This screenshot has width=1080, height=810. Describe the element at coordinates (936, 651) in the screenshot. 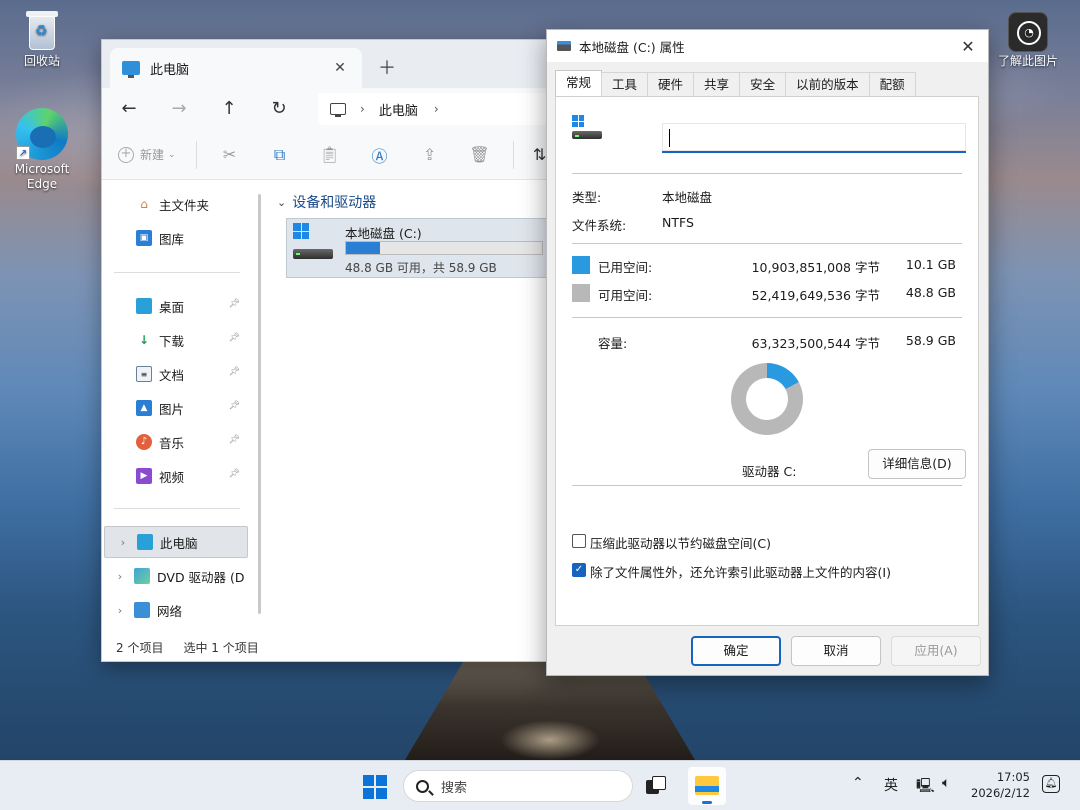

I see `apply-button: 应用(A)` at that location.